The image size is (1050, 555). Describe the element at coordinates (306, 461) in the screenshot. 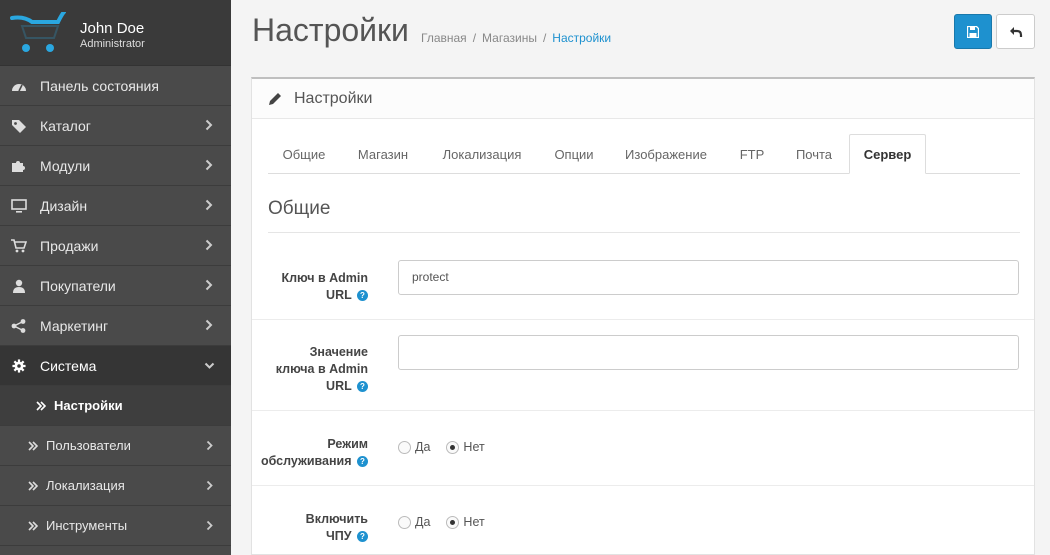

I see `label-line: обслуживания` at that location.